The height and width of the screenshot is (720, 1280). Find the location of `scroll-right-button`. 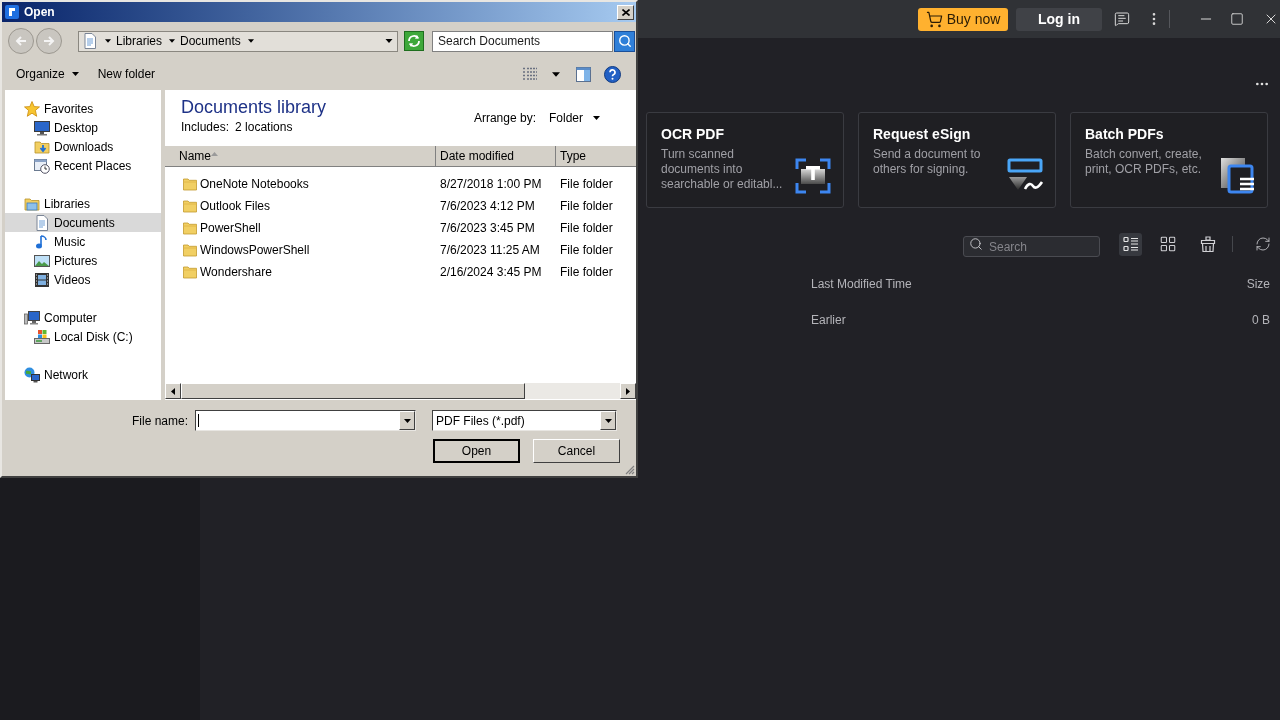

scroll-right-button is located at coordinates (628, 391).